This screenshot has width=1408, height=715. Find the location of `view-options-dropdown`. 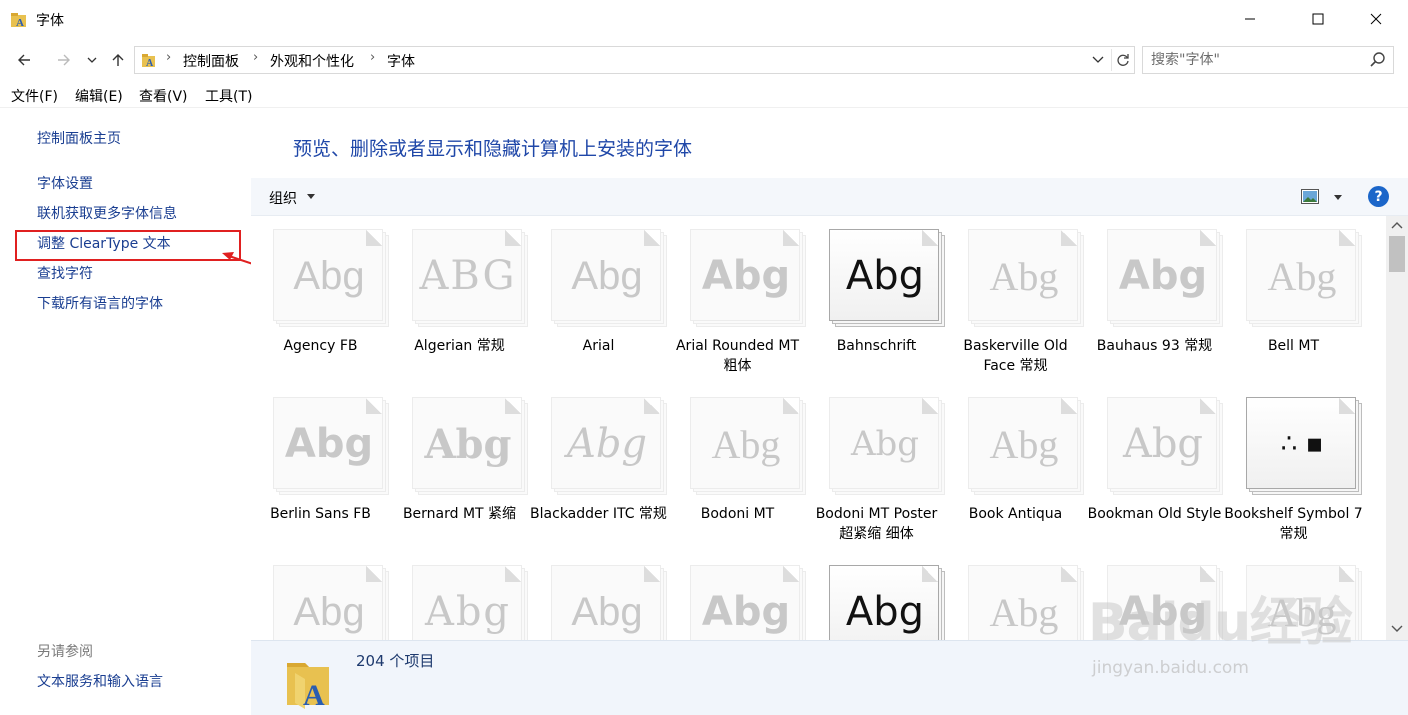

view-options-dropdown is located at coordinates (1338, 197).